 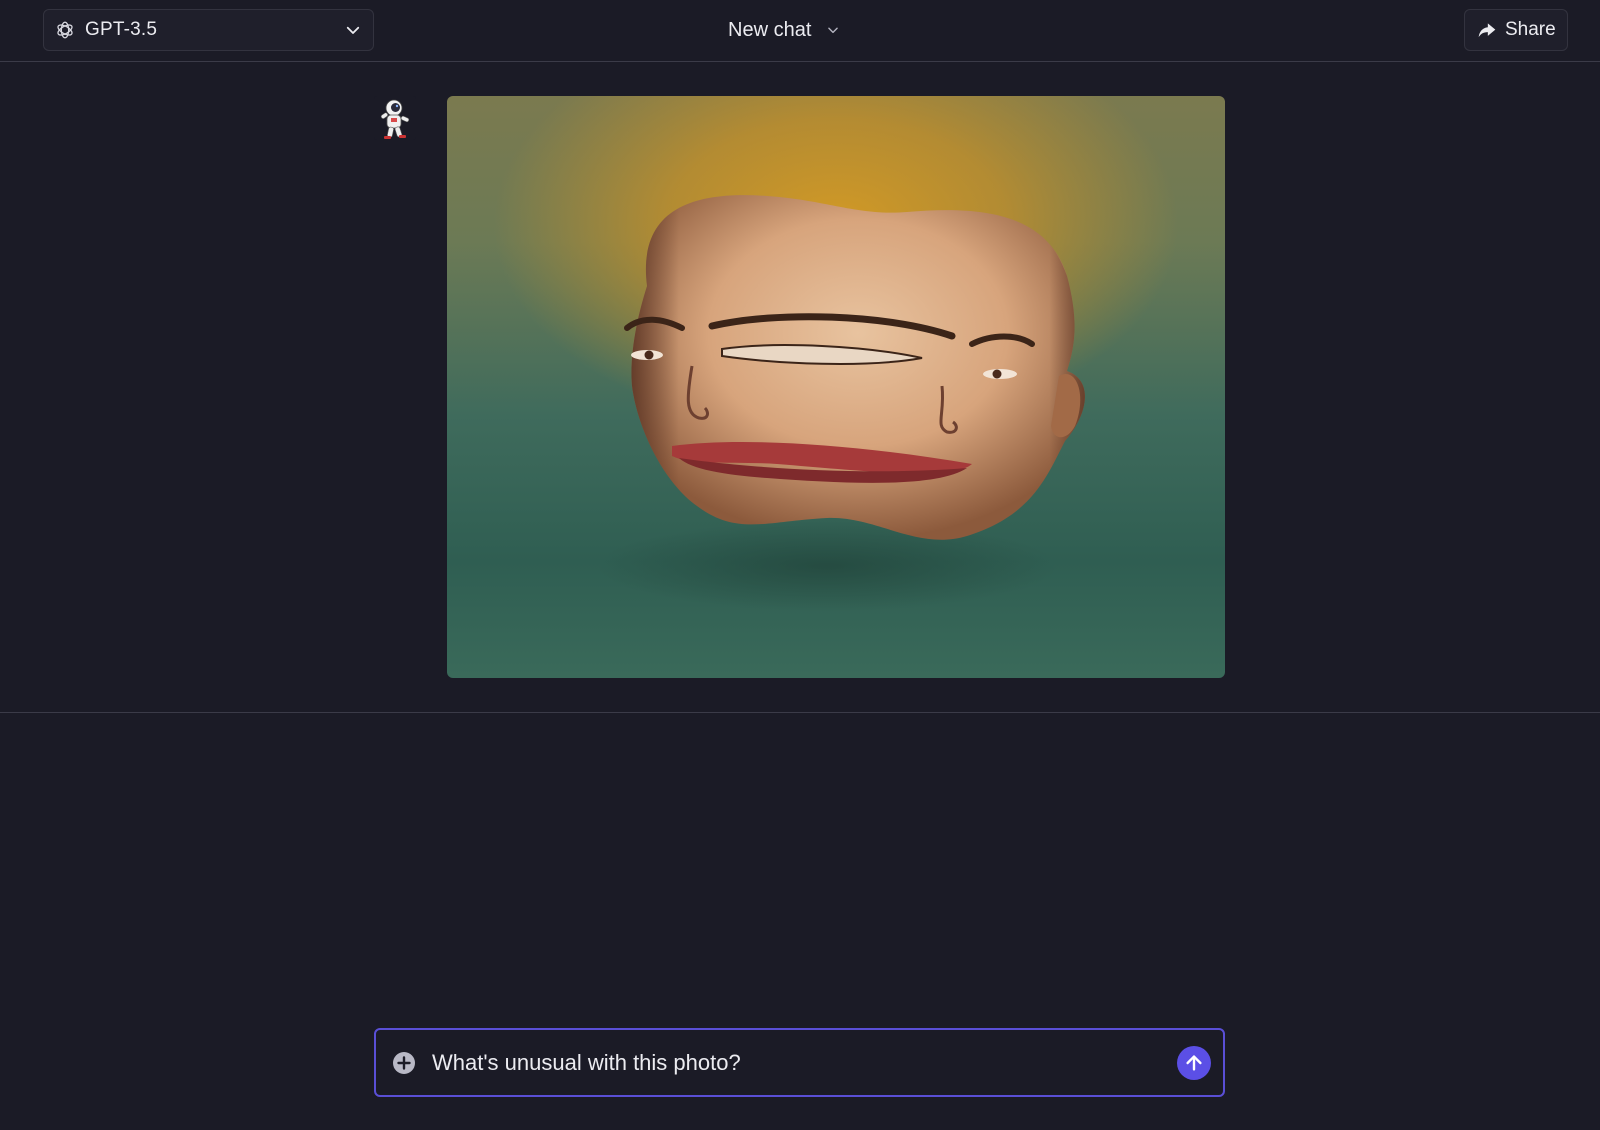 I want to click on message-composer, so click(x=799, y=1062).